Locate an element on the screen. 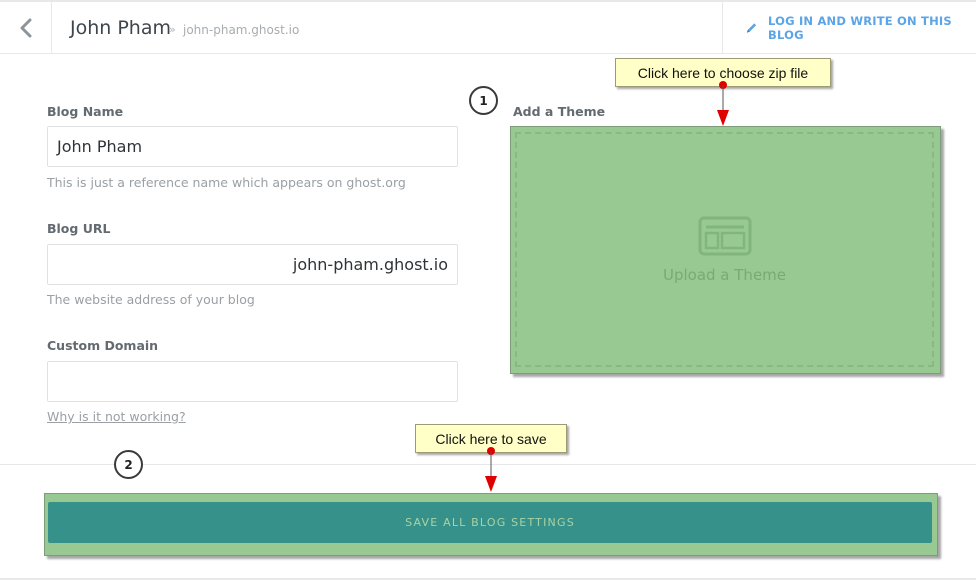 The height and width of the screenshot is (580, 976). blog-name-input: John Pham is located at coordinates (252, 146).